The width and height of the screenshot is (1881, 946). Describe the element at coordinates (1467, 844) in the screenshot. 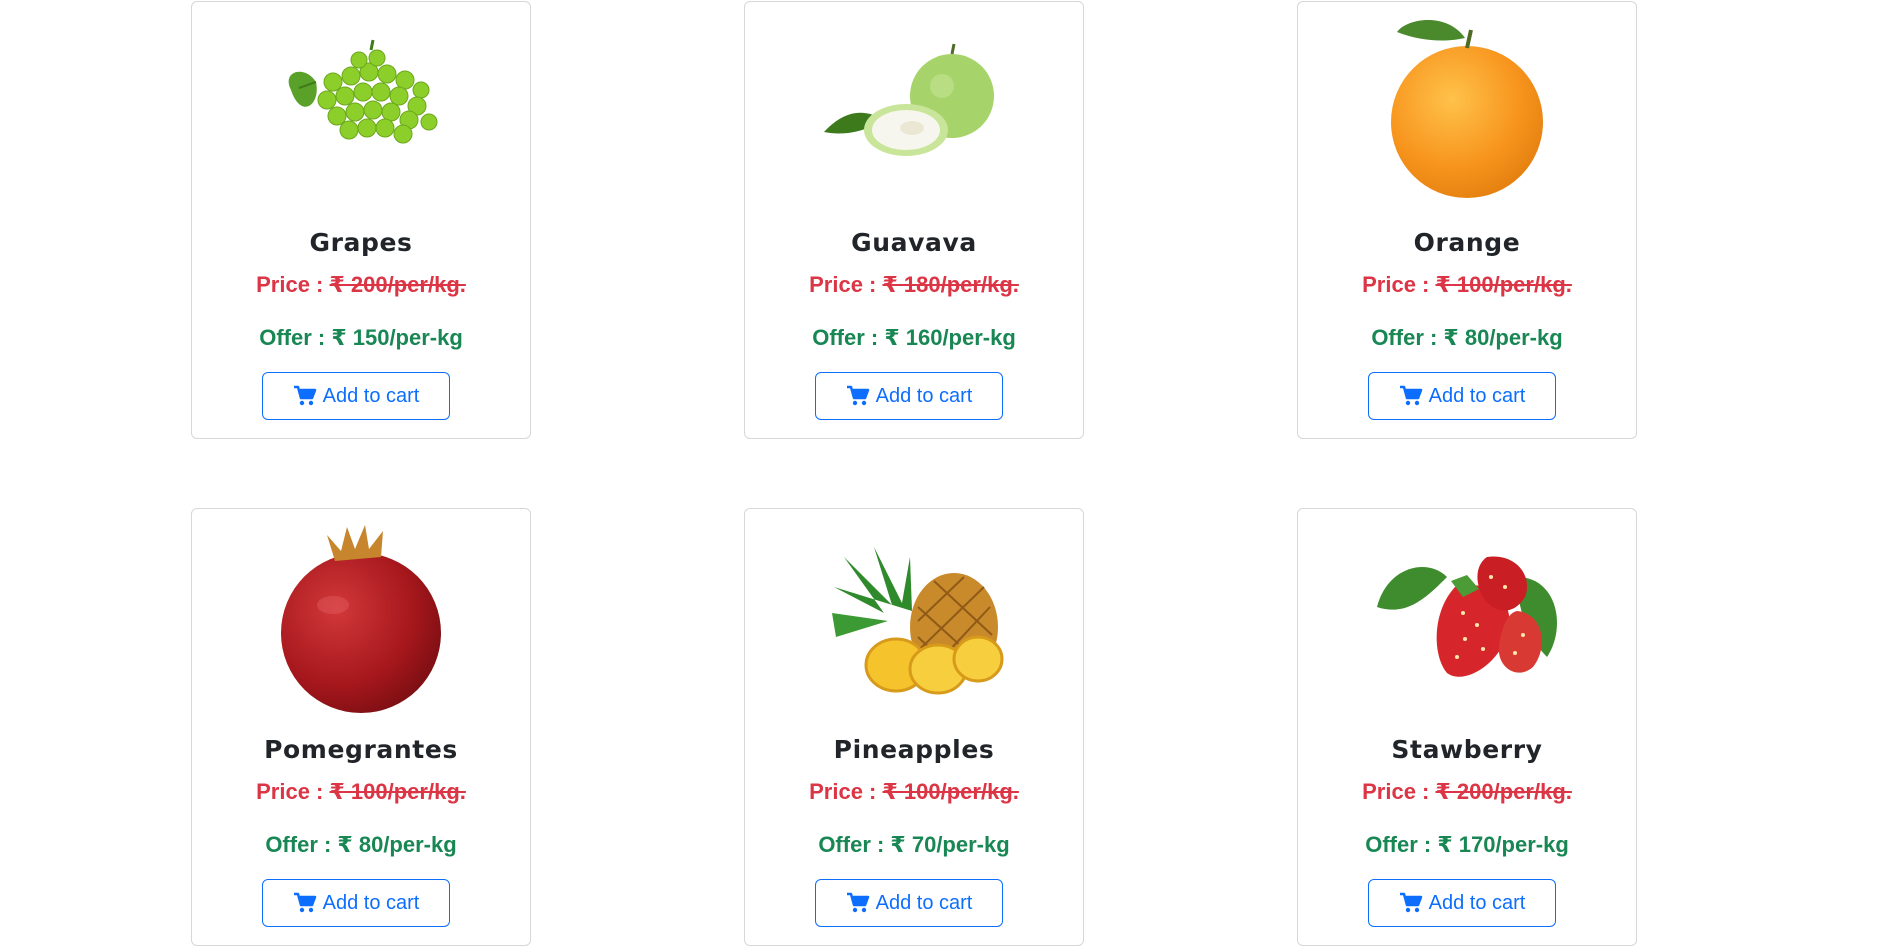

I see `product-offer: Offer : ₹ 170/per-kg` at that location.